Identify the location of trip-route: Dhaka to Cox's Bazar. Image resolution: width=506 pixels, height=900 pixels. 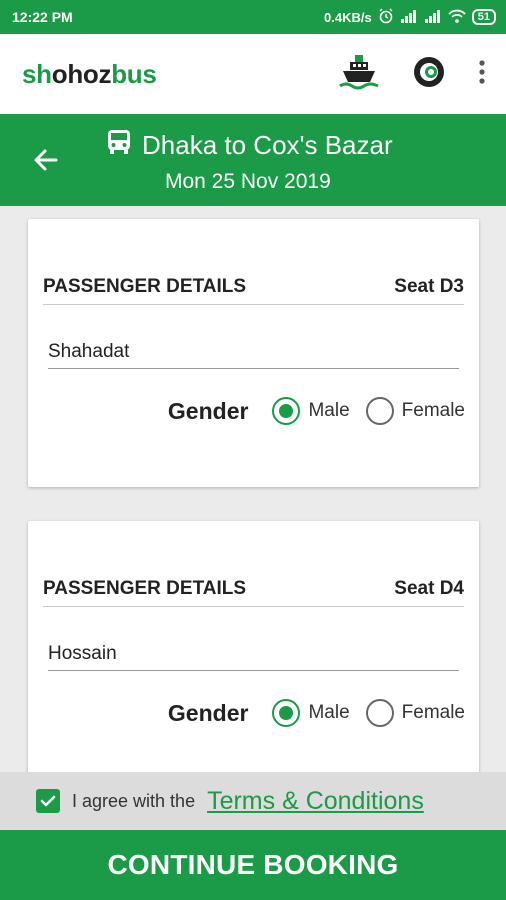
(249, 145).